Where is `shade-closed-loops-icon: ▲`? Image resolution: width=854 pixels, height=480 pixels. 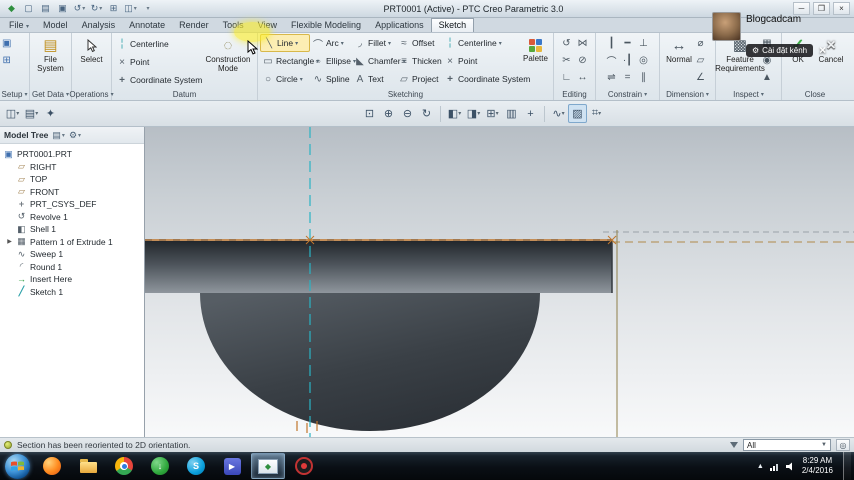
shade-closed-loops-icon: ▲ is located at coordinates (767, 77).